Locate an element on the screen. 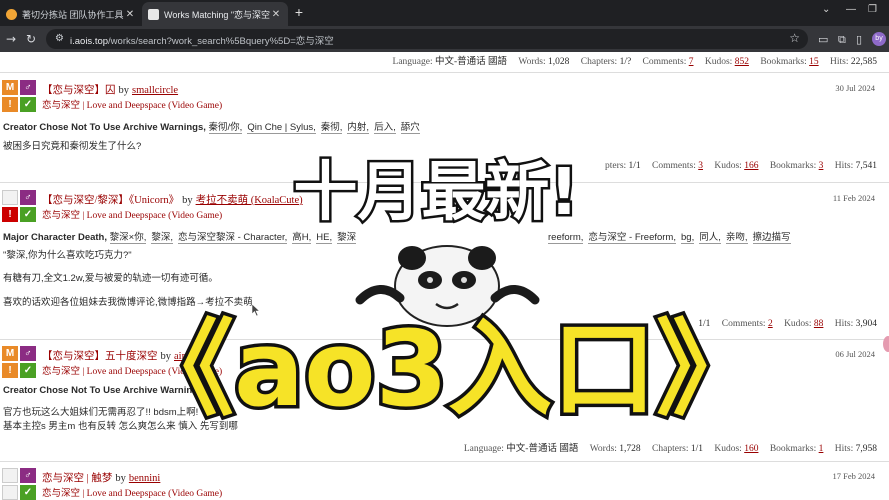  tab-inactive: 著切分拣站 团队协作工具 - 砺 ✕ is located at coordinates (71, 14).